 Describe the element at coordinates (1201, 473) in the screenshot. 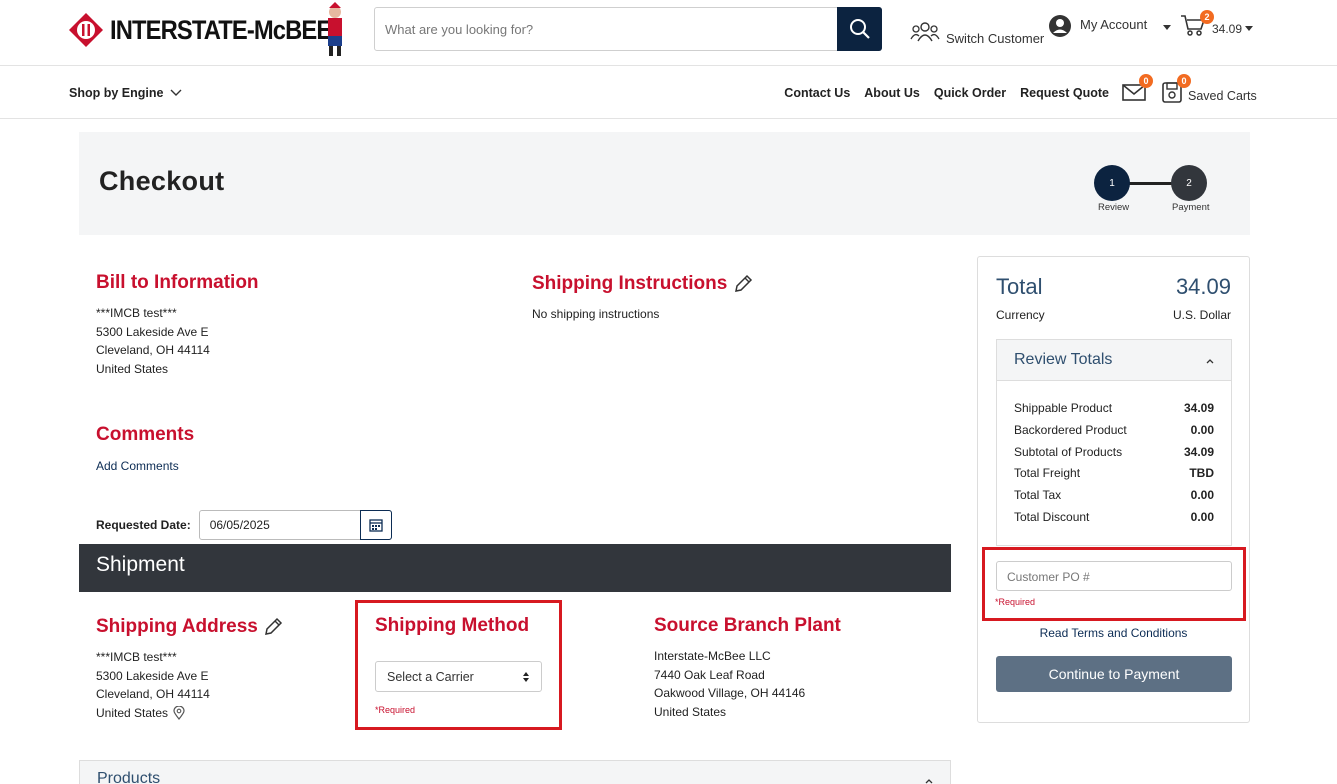

I see `totals-row-value: TBD` at that location.